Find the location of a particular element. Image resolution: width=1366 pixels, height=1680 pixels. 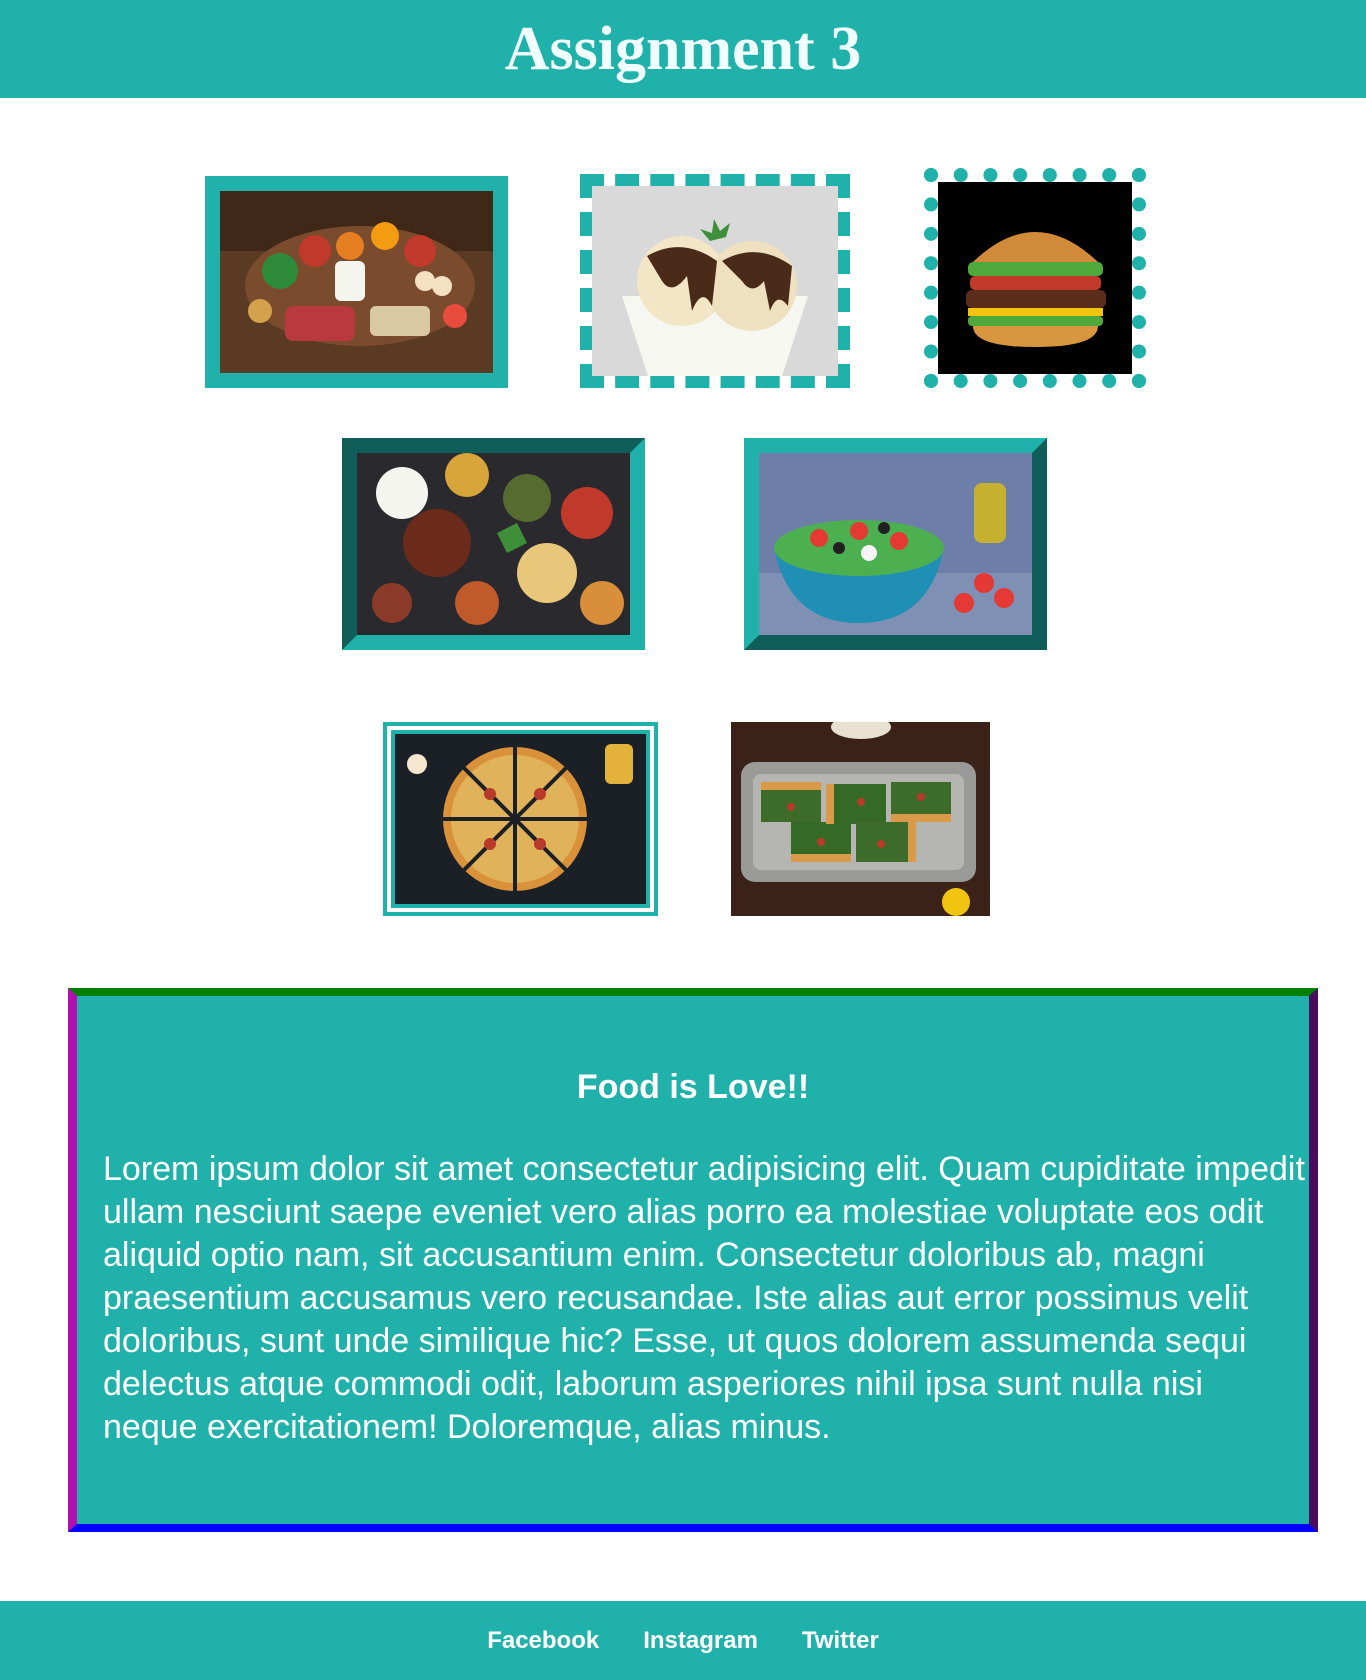

page-header: Assignment 3 is located at coordinates (683, 49).